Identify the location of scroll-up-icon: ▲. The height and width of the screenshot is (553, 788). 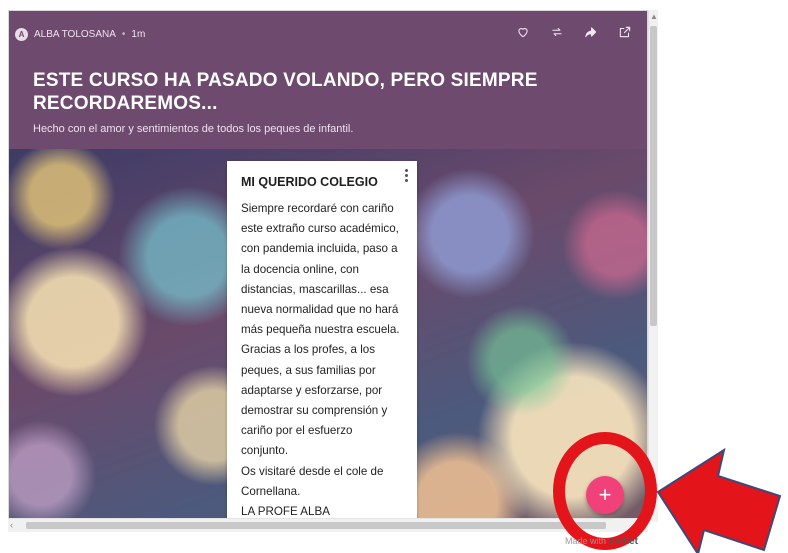
(654, 16).